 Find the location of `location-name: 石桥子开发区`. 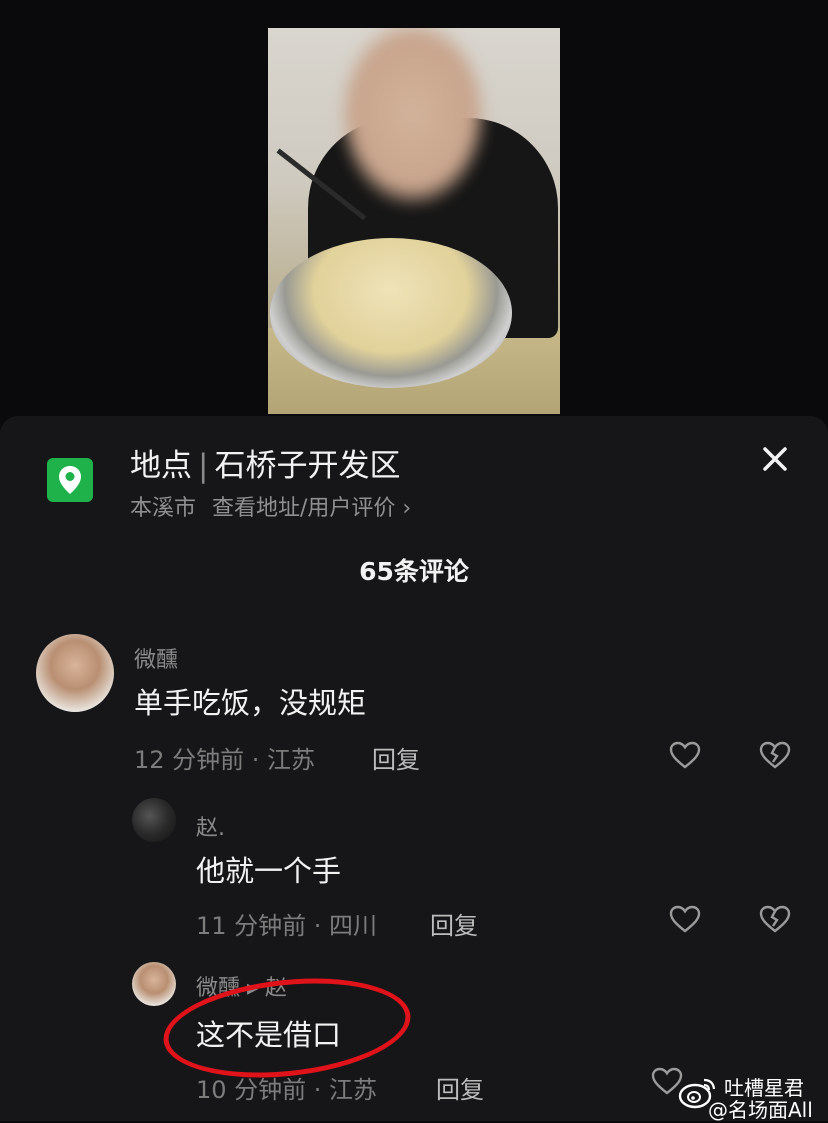

location-name: 石桥子开发区 is located at coordinates (307, 466).